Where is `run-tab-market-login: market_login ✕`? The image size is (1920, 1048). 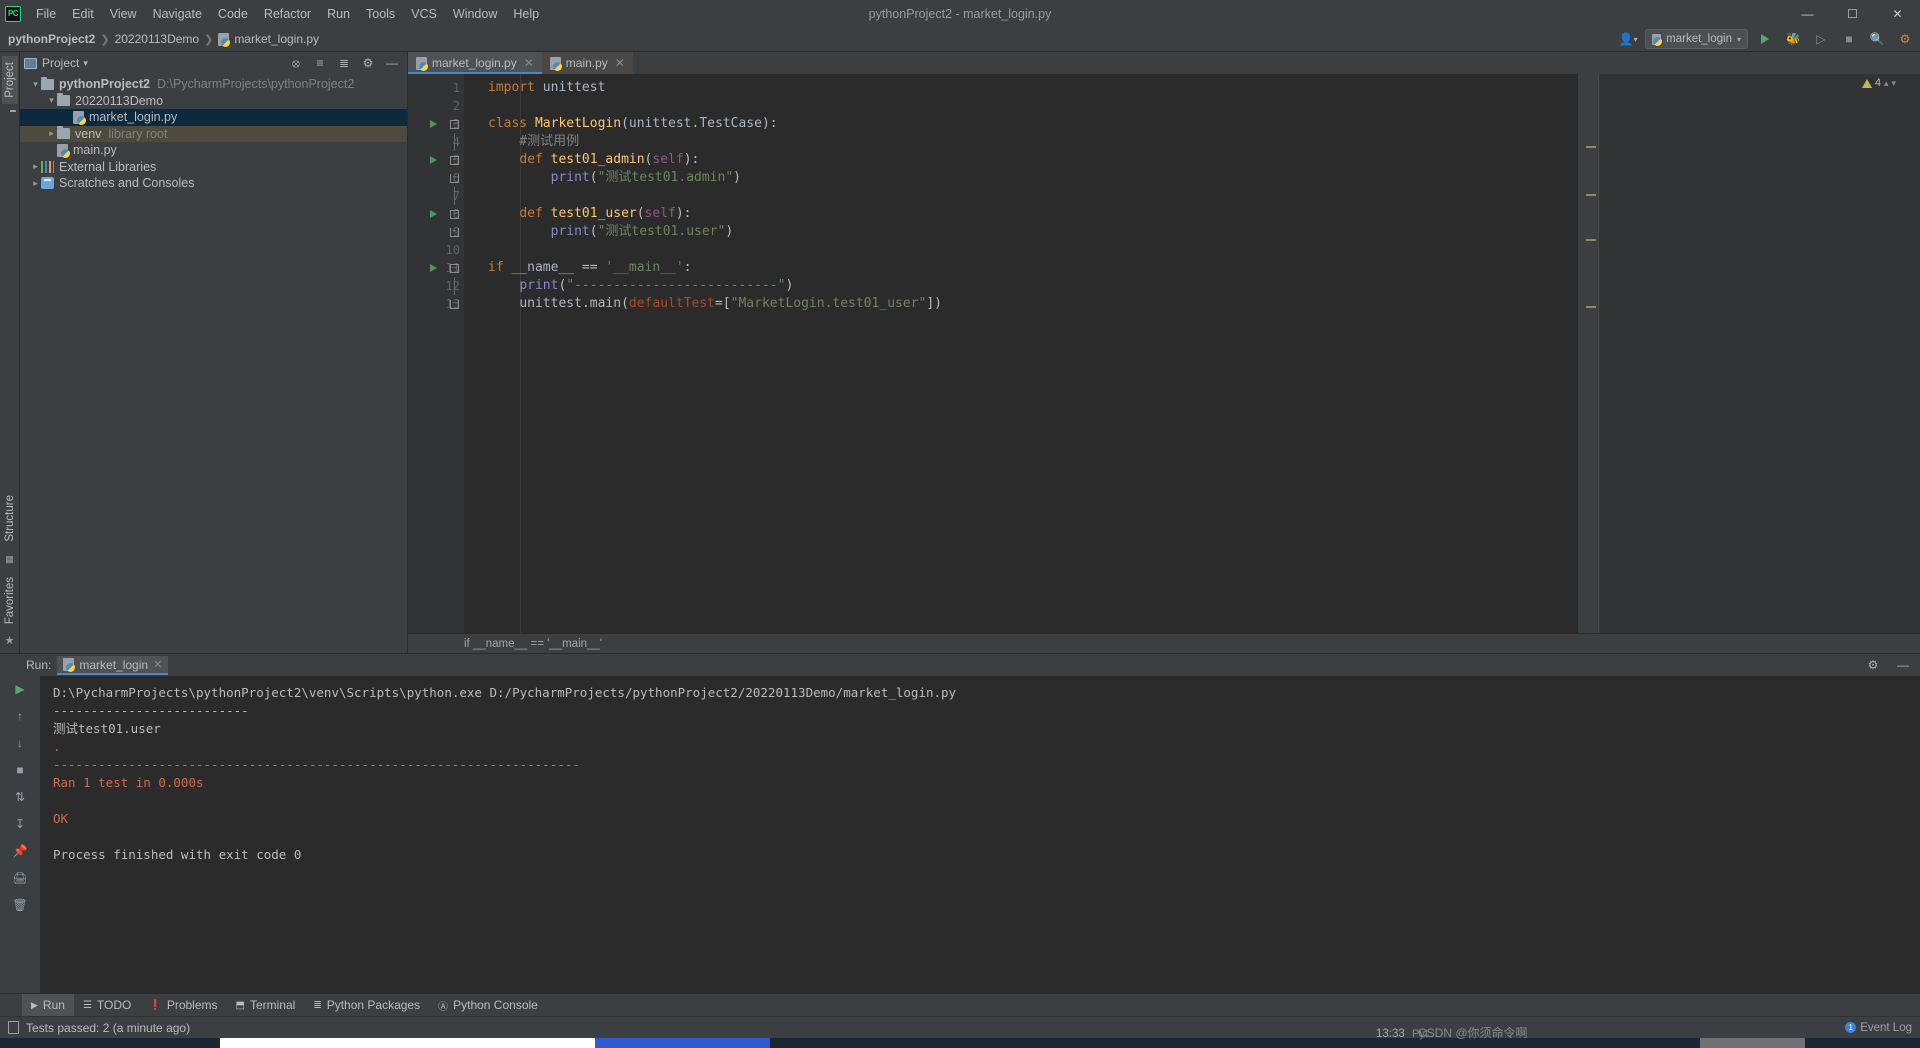 run-tab-market-login: market_login ✕ is located at coordinates (113, 665).